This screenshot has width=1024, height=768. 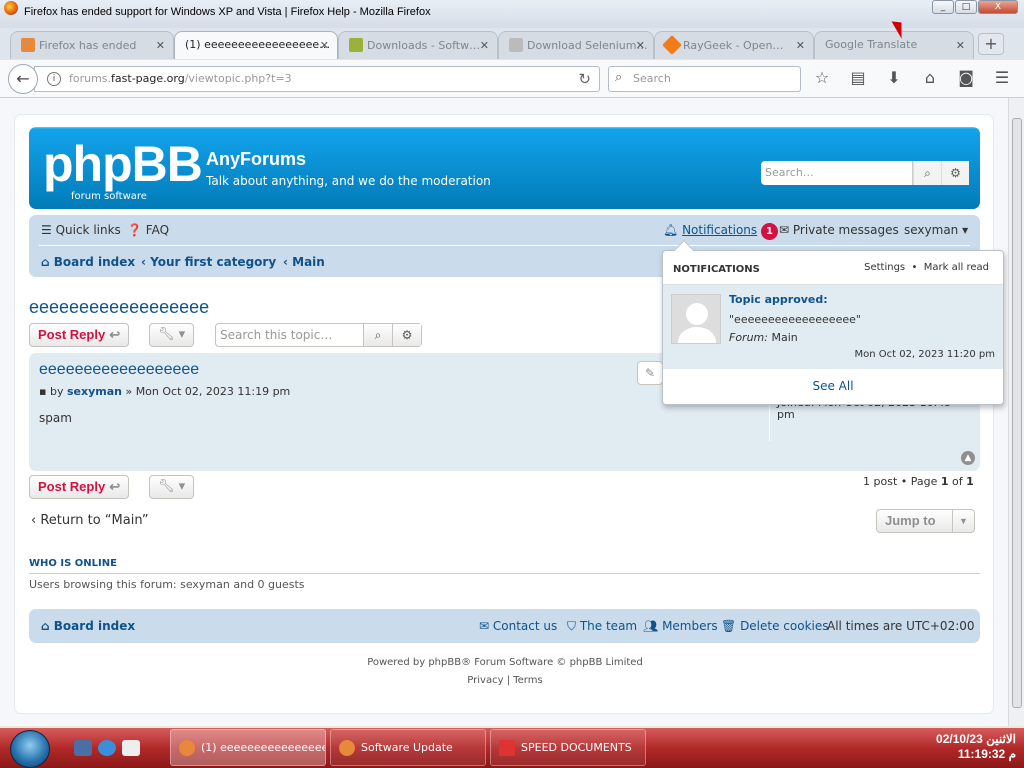 I want to click on tab-translate: Google Translate ✕, so click(x=894, y=45).